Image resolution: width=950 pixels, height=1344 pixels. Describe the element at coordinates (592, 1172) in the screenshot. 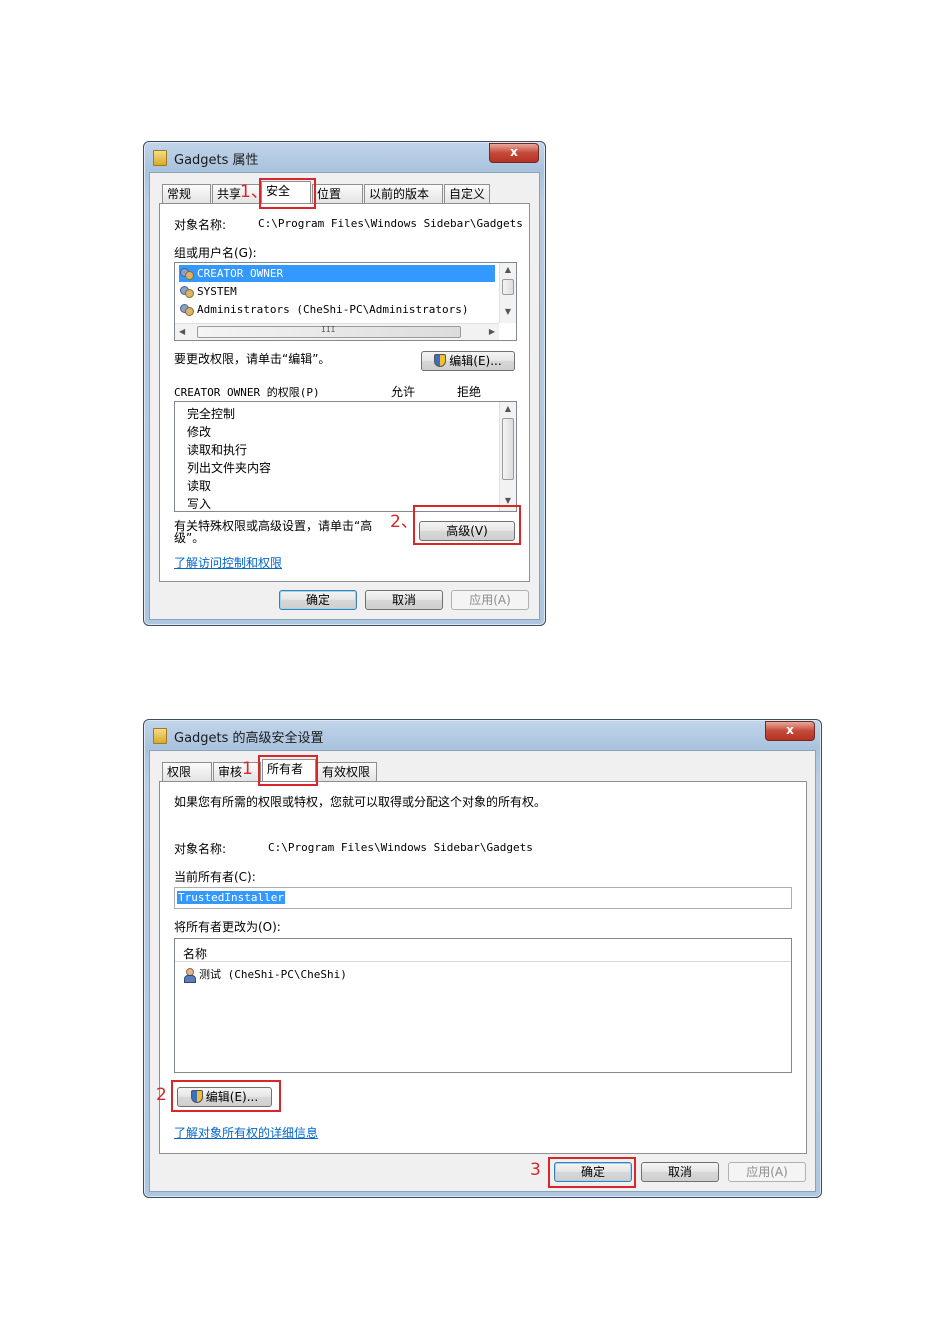

I see `annotation-box-ok-button` at that location.